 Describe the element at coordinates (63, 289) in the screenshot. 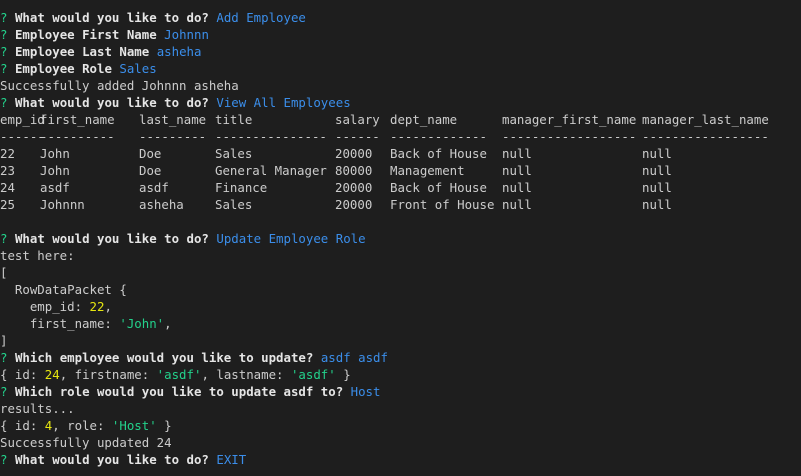

I see `log-line: RowDataPacket {` at that location.